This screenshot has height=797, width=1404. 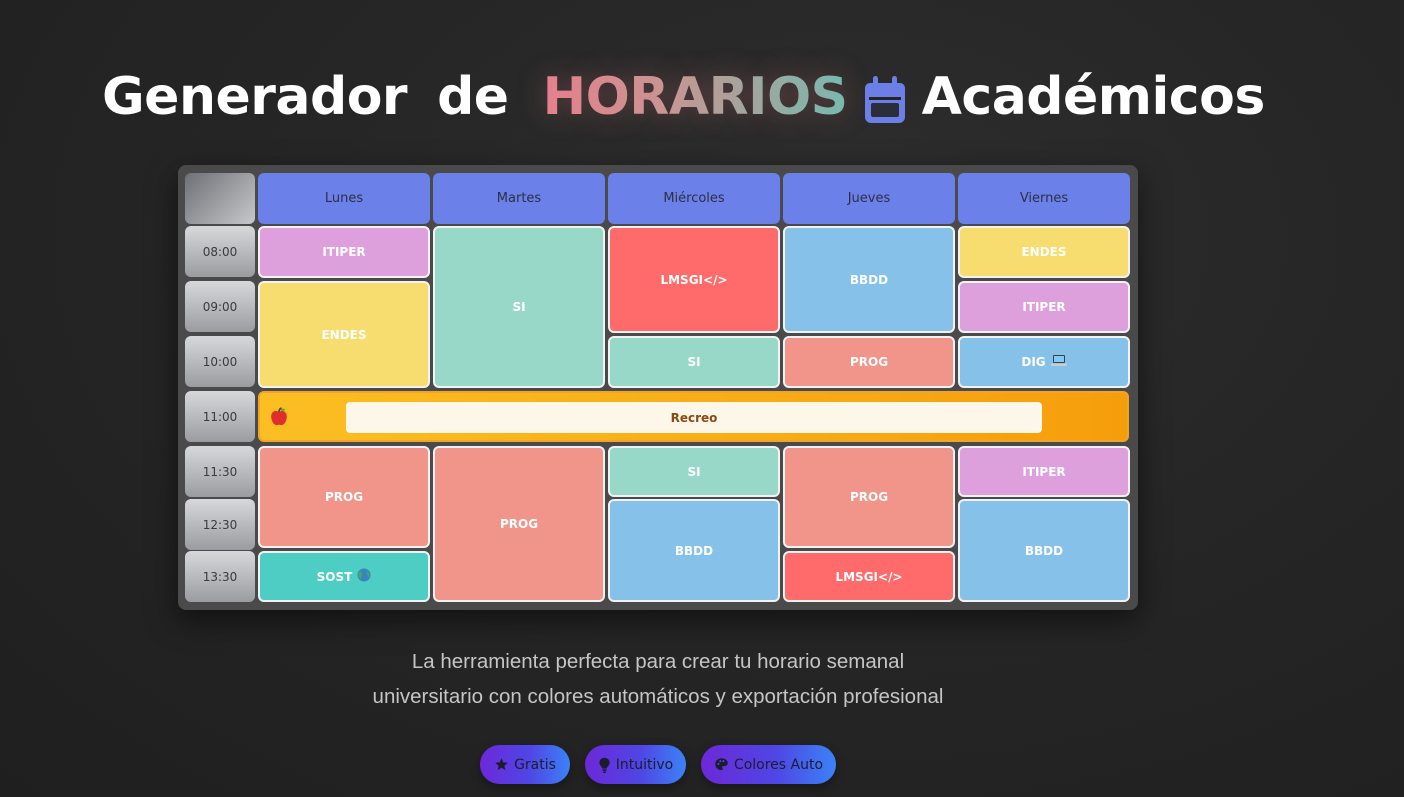 I want to click on apple-icon, so click(x=279, y=417).